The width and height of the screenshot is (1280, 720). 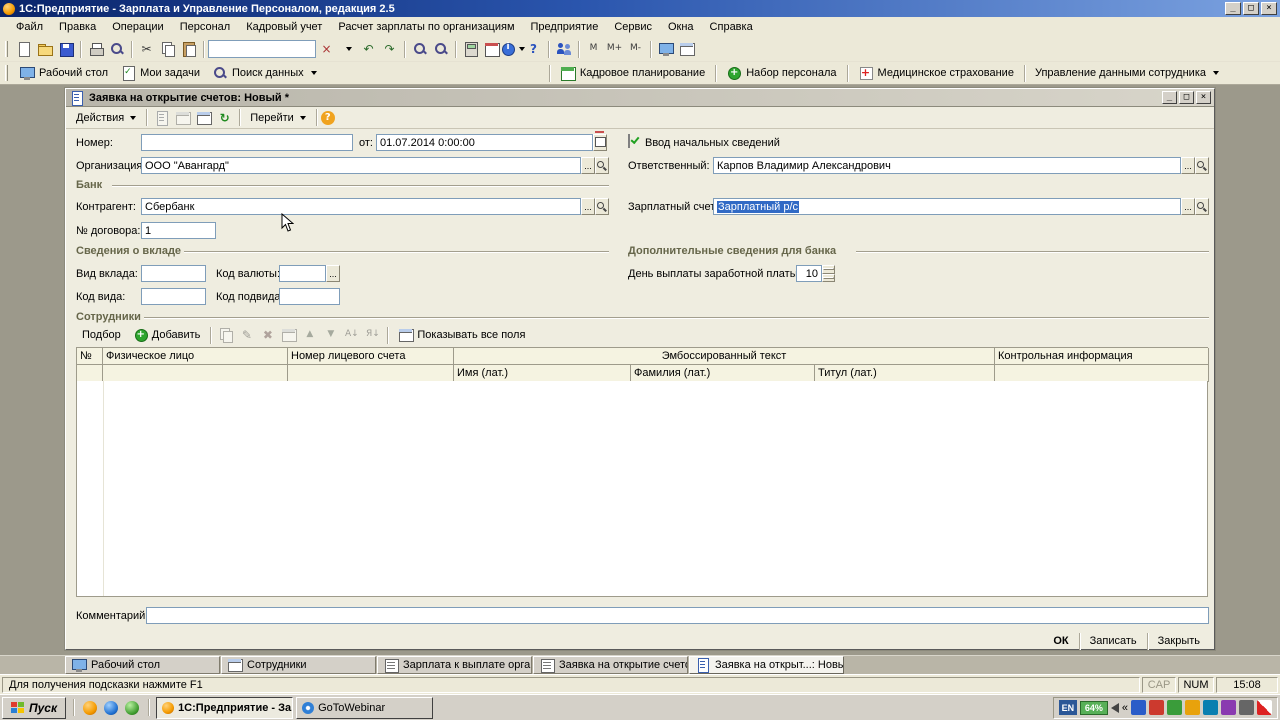 I want to click on payday-spinner, so click(x=828, y=273).